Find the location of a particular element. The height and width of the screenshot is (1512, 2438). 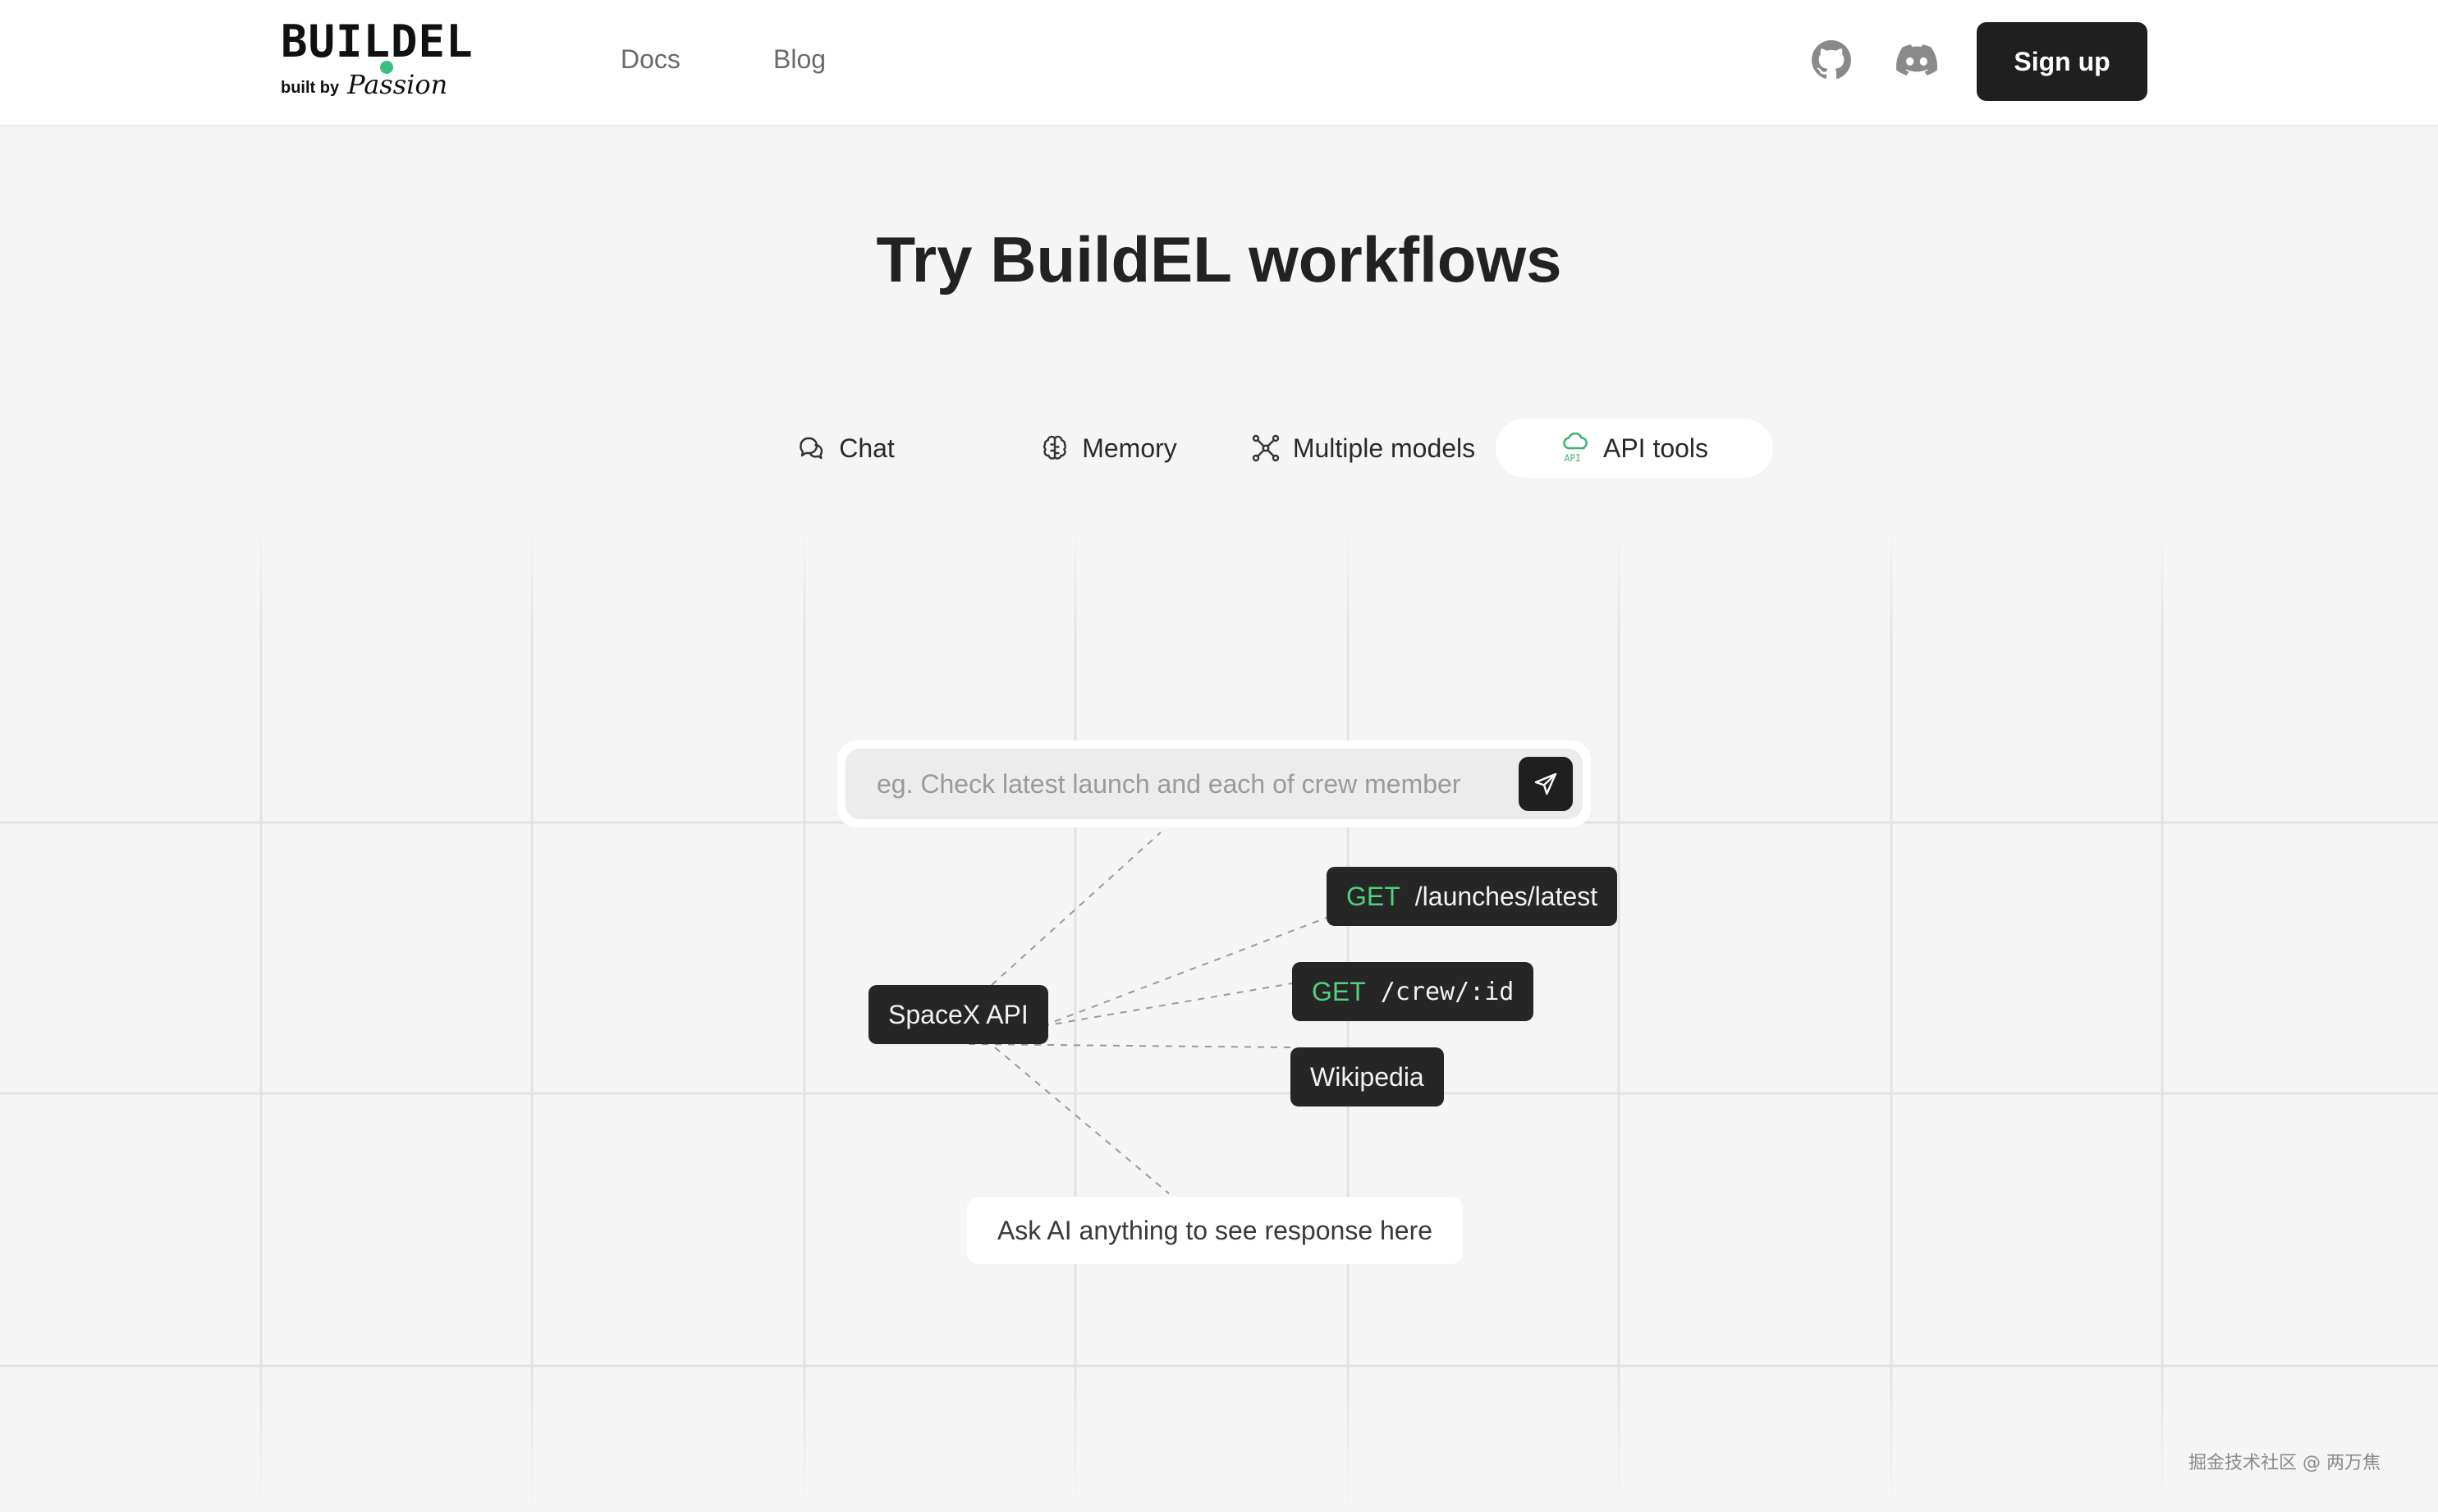

tab-api-tools: API API tools is located at coordinates (1634, 448).